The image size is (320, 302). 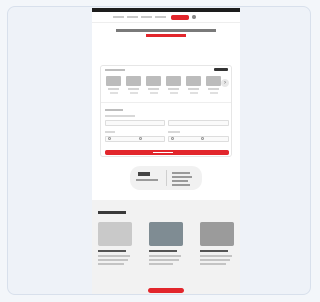 What do you see at coordinates (180, 17) in the screenshot?
I see `header-cta-button` at bounding box center [180, 17].